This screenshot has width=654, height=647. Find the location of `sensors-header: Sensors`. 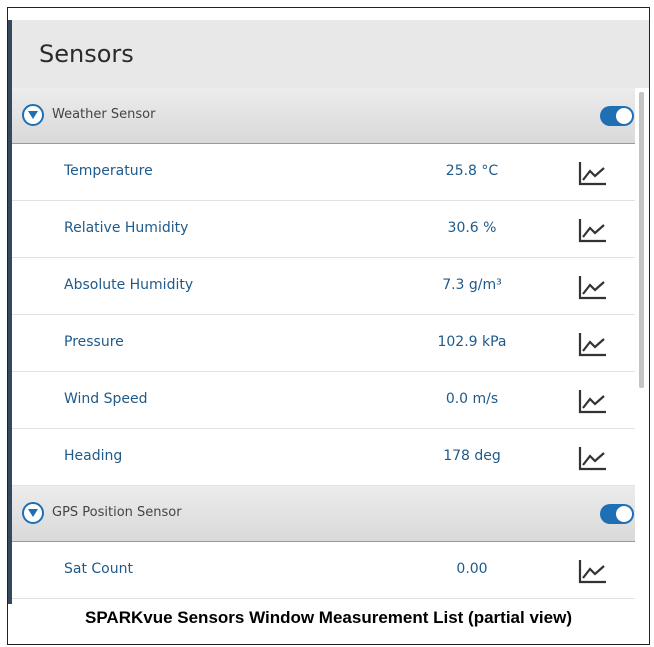

sensors-header: Sensors is located at coordinates (330, 54).